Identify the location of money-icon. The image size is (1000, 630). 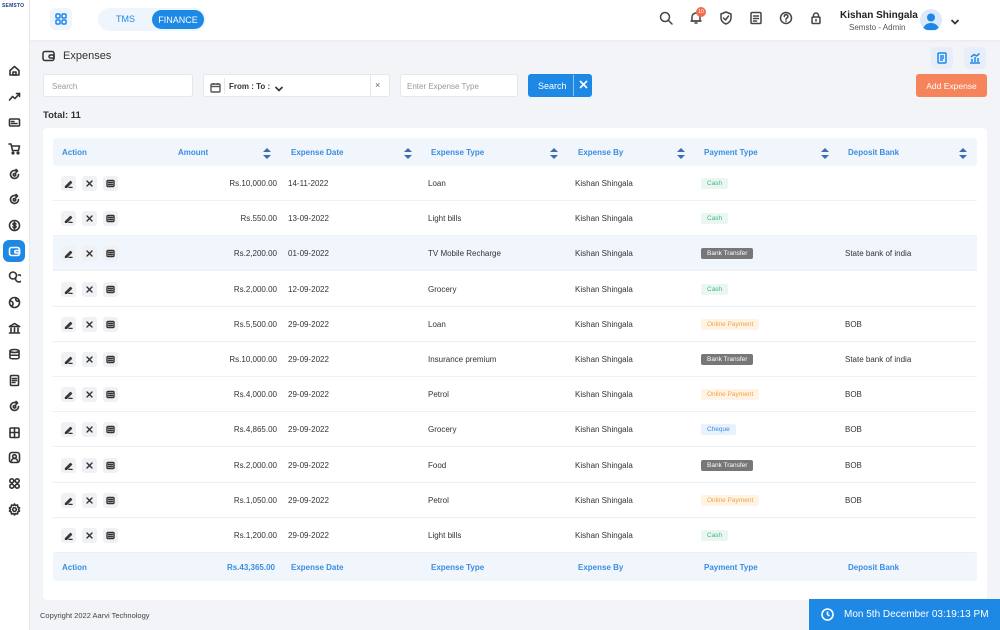
(14, 276).